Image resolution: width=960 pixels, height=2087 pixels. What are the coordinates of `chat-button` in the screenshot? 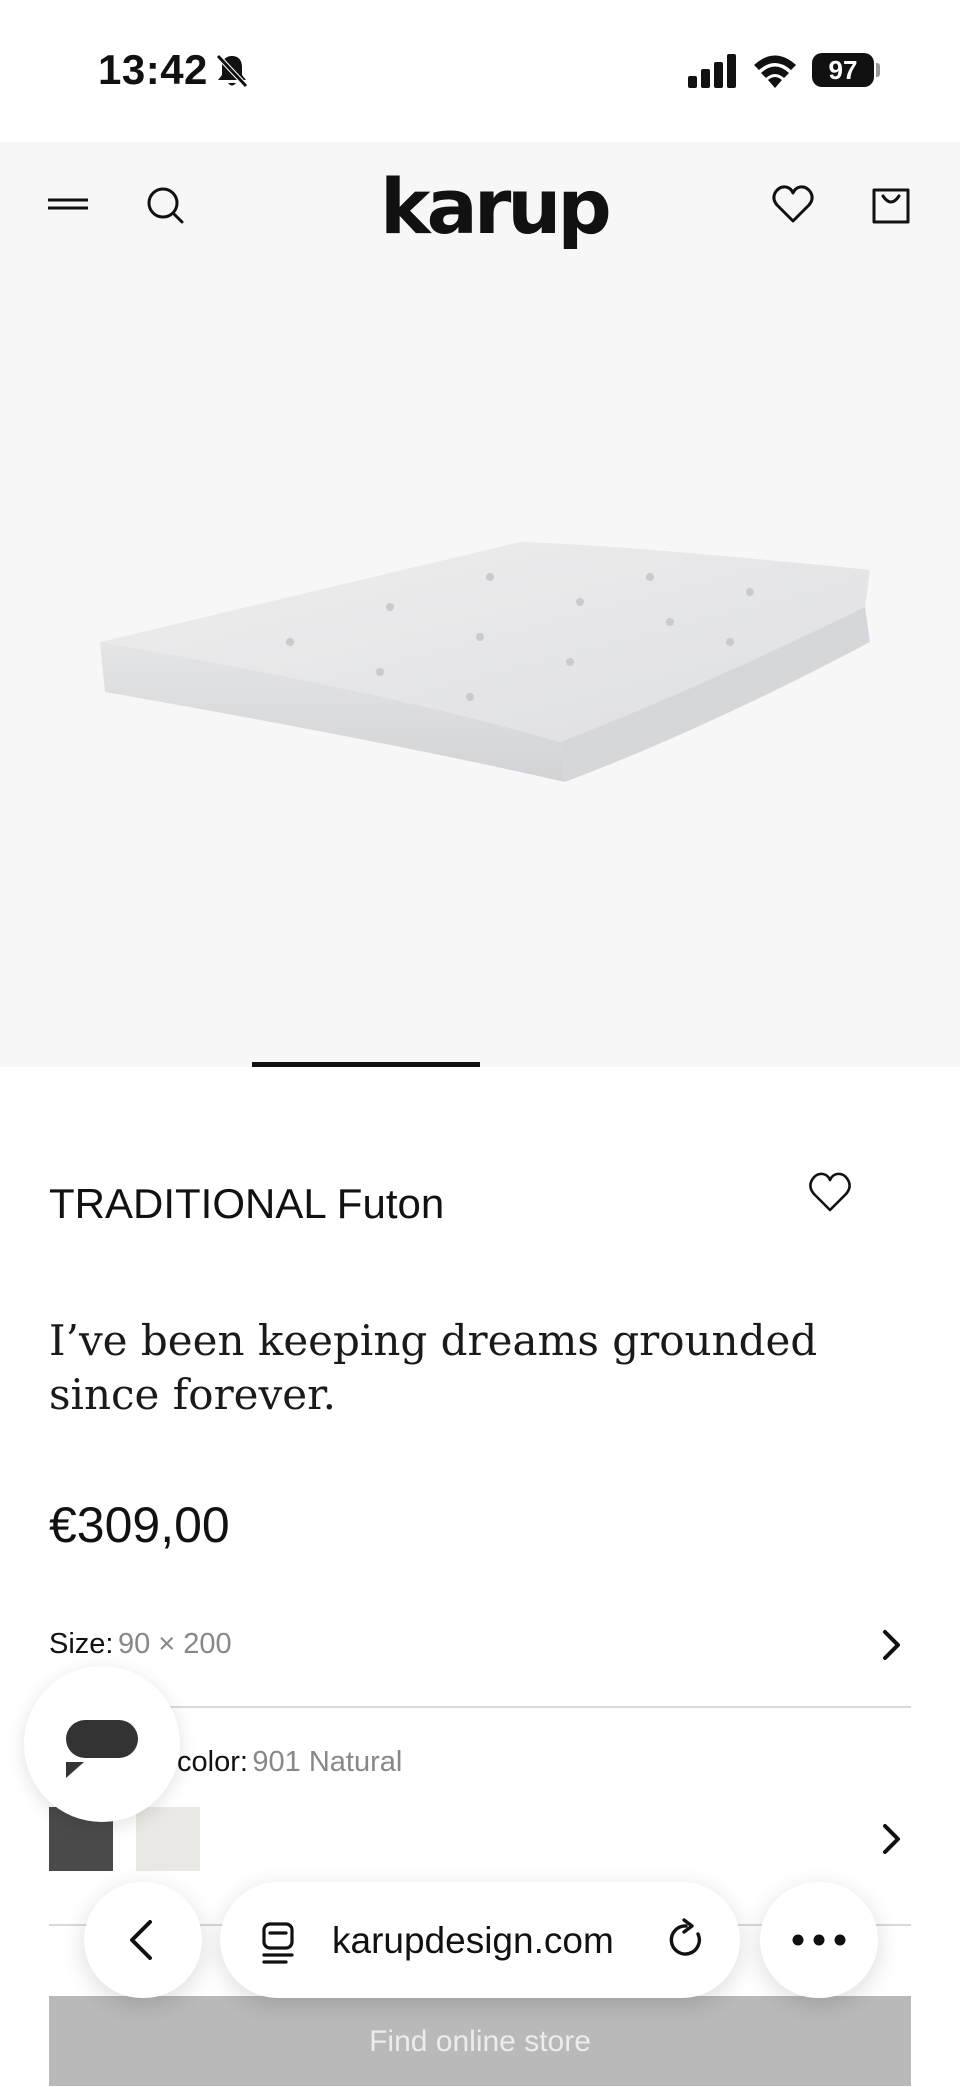 It's located at (102, 1744).